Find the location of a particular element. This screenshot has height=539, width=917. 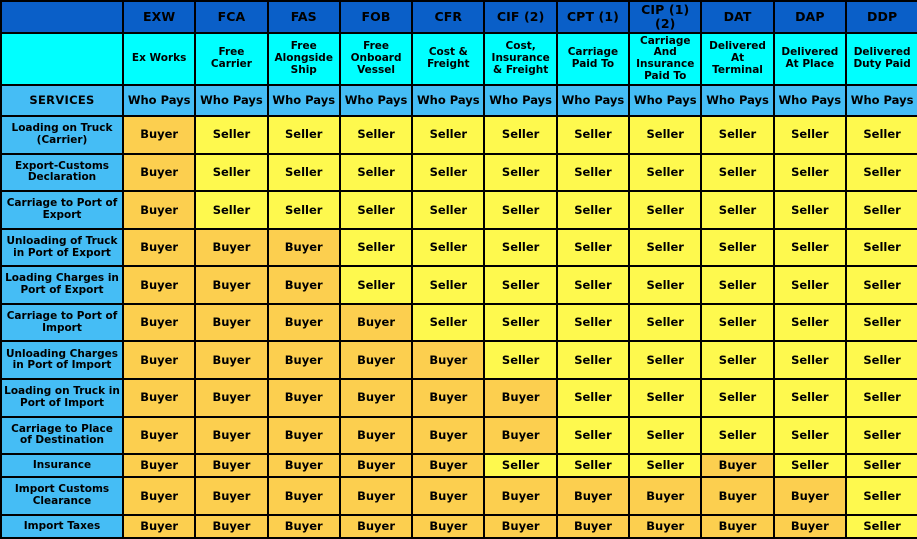

who-pays-cfr: Who Pays is located at coordinates (448, 100).